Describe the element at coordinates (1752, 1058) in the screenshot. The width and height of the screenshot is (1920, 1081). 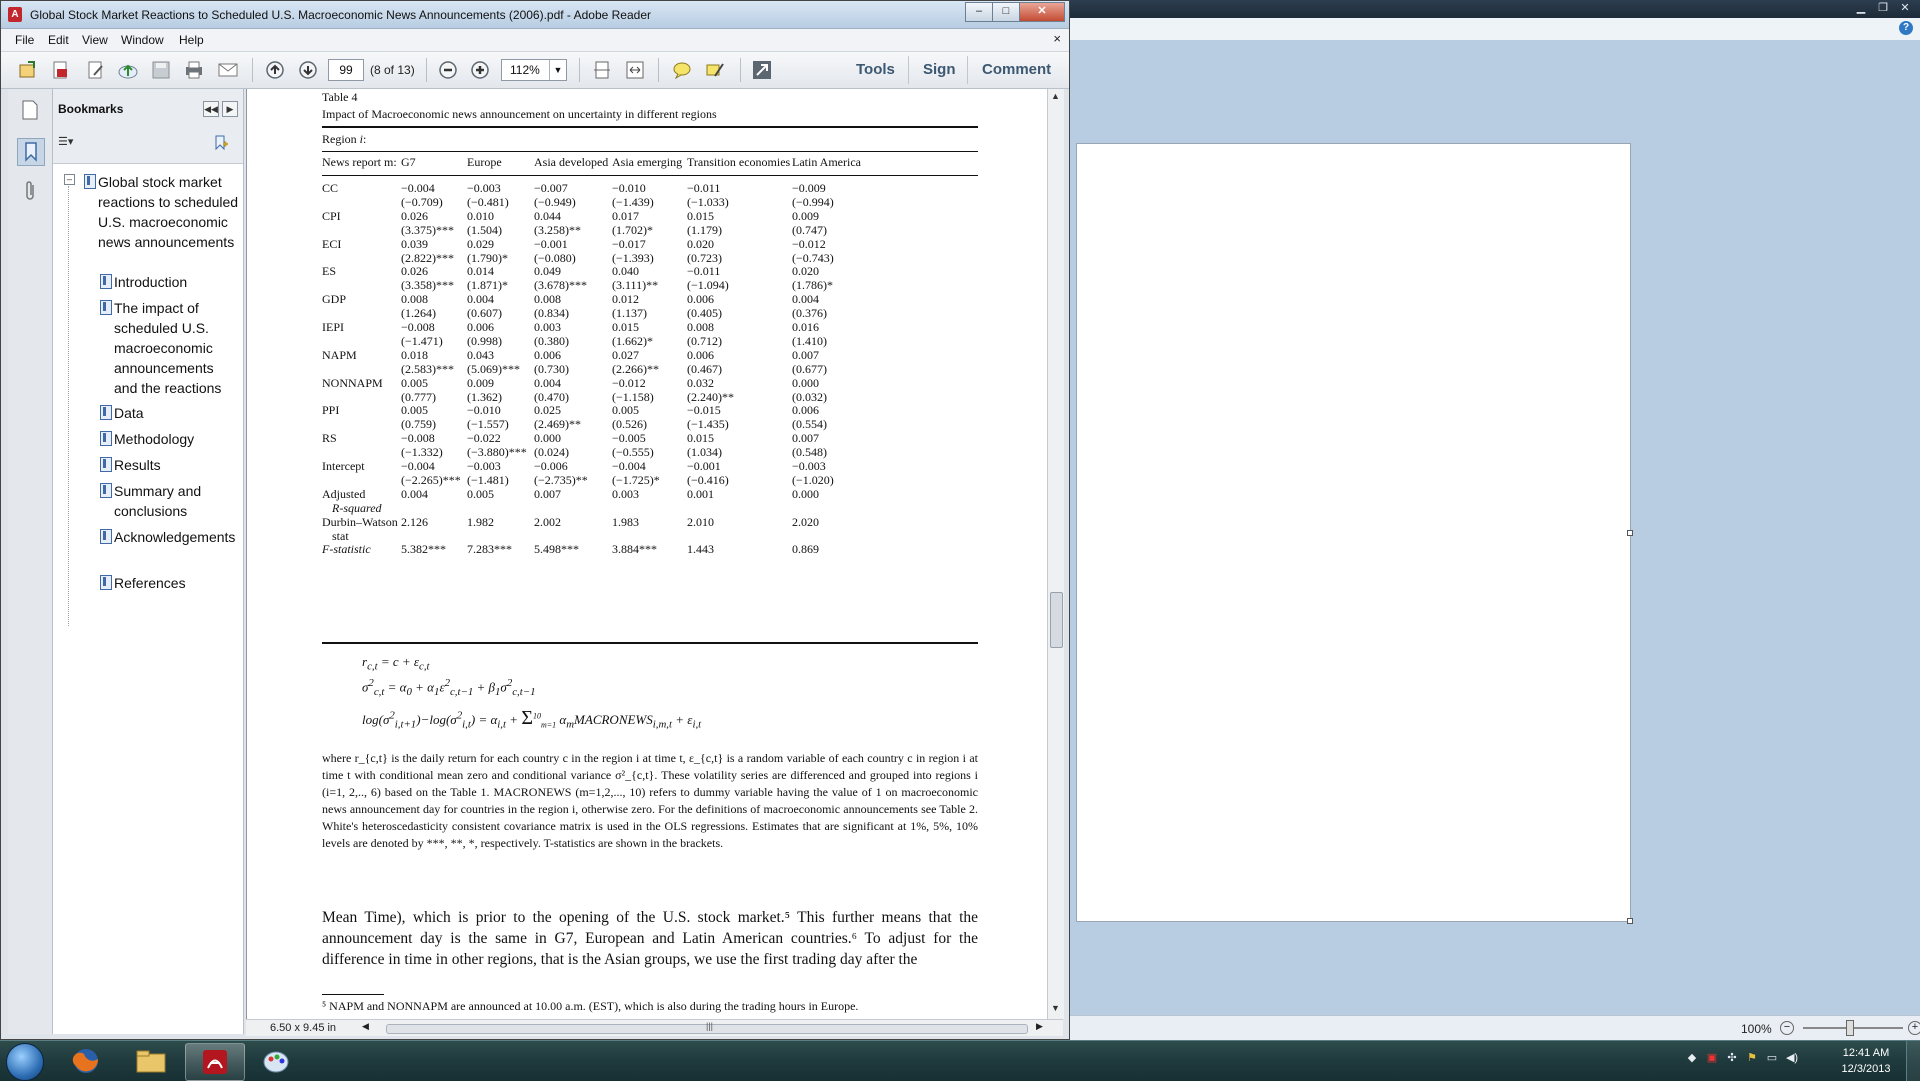
I see `tray-flag-icon: ⚑` at that location.